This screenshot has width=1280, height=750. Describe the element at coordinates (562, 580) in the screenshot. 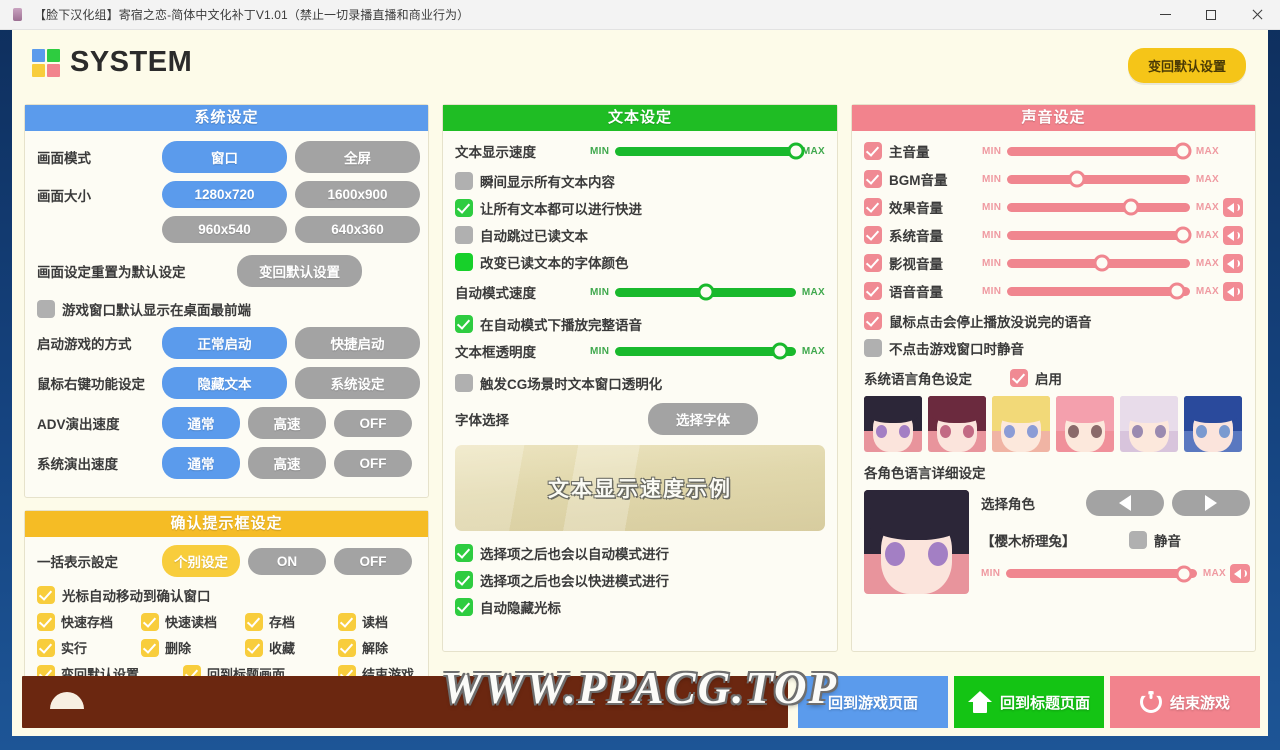

I see `checkbox-skip-after-choice: 选择项之后也会以快进模式进行` at that location.